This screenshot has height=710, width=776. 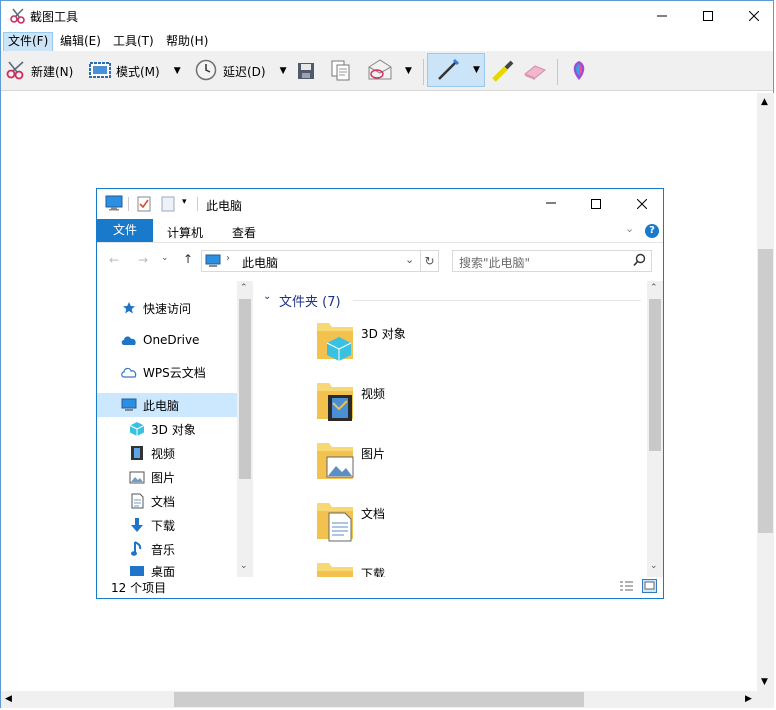 What do you see at coordinates (380, 71) in the screenshot?
I see `email-icon` at bounding box center [380, 71].